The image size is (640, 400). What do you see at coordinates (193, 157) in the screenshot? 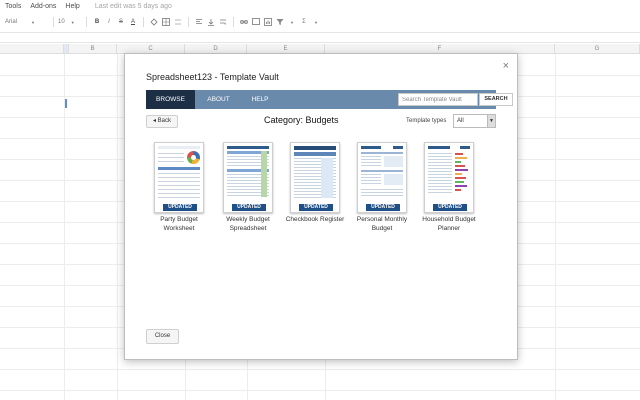
I see `pie-center` at bounding box center [193, 157].